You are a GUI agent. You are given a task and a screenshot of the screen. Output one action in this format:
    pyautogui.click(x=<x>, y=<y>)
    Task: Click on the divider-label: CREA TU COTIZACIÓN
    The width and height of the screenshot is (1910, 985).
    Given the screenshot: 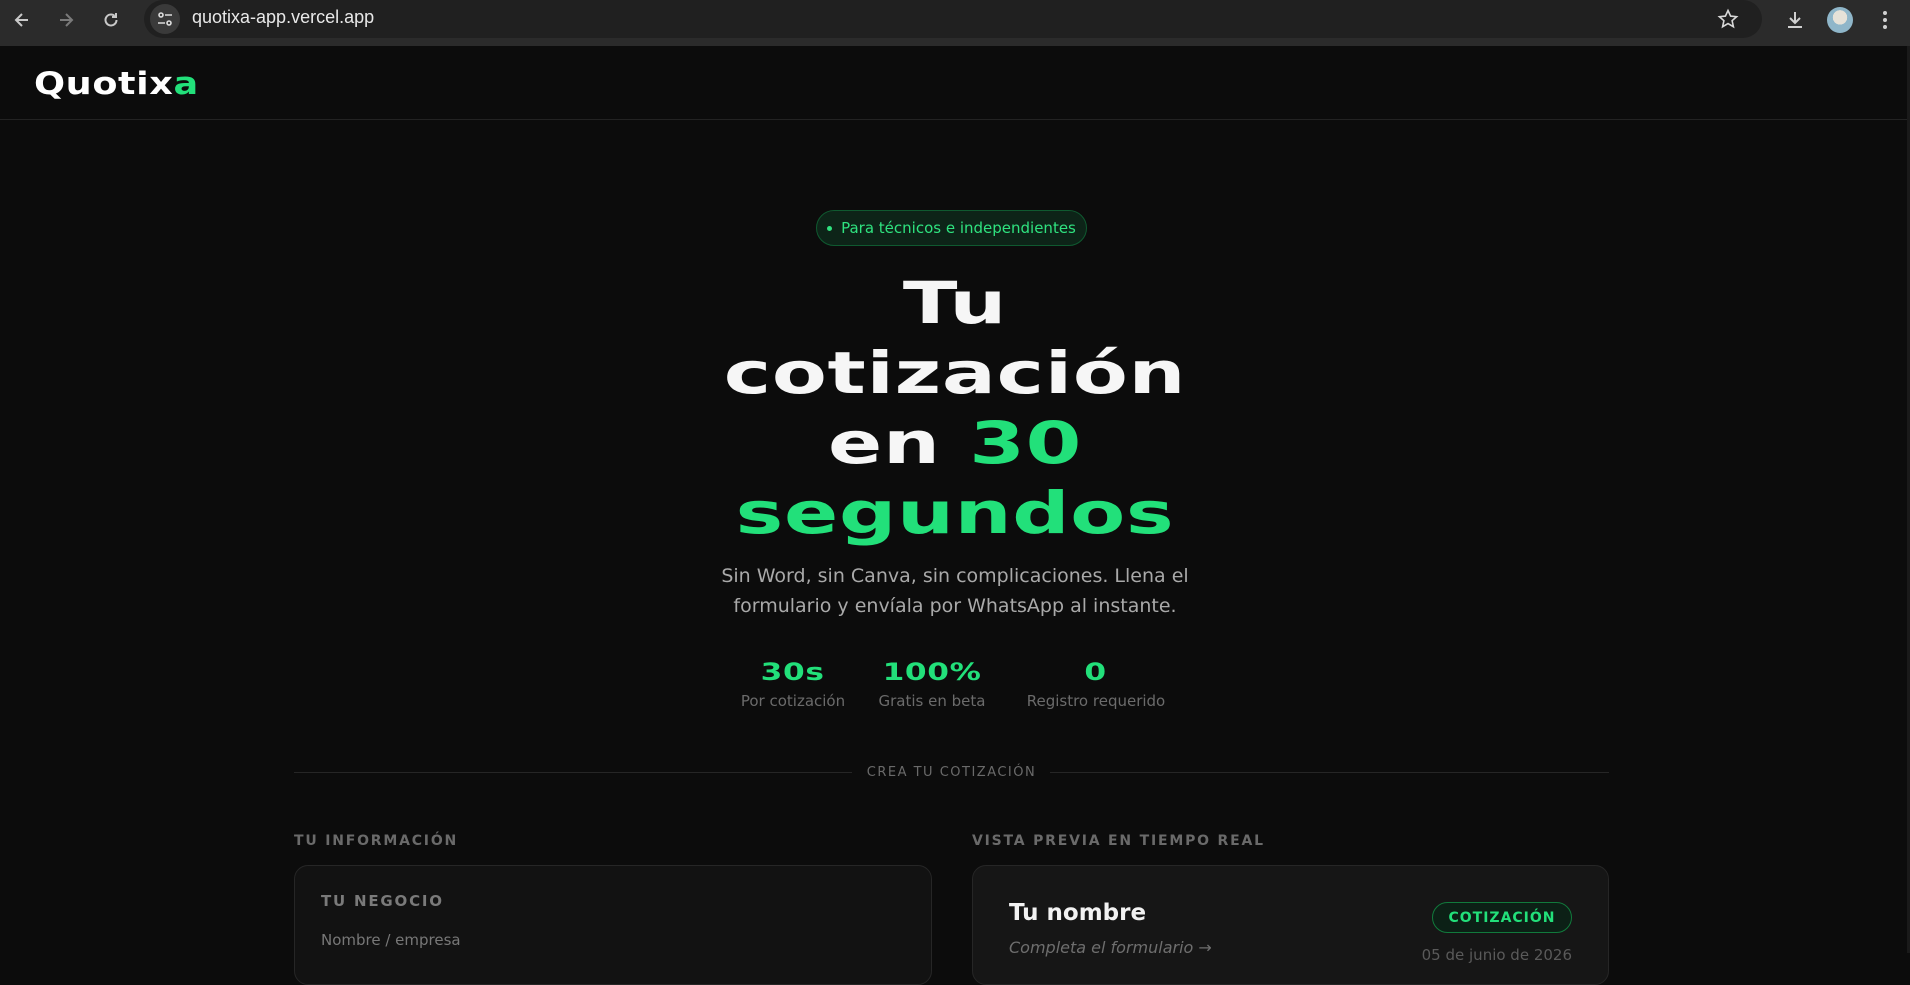 What is the action you would take?
    pyautogui.click(x=951, y=772)
    